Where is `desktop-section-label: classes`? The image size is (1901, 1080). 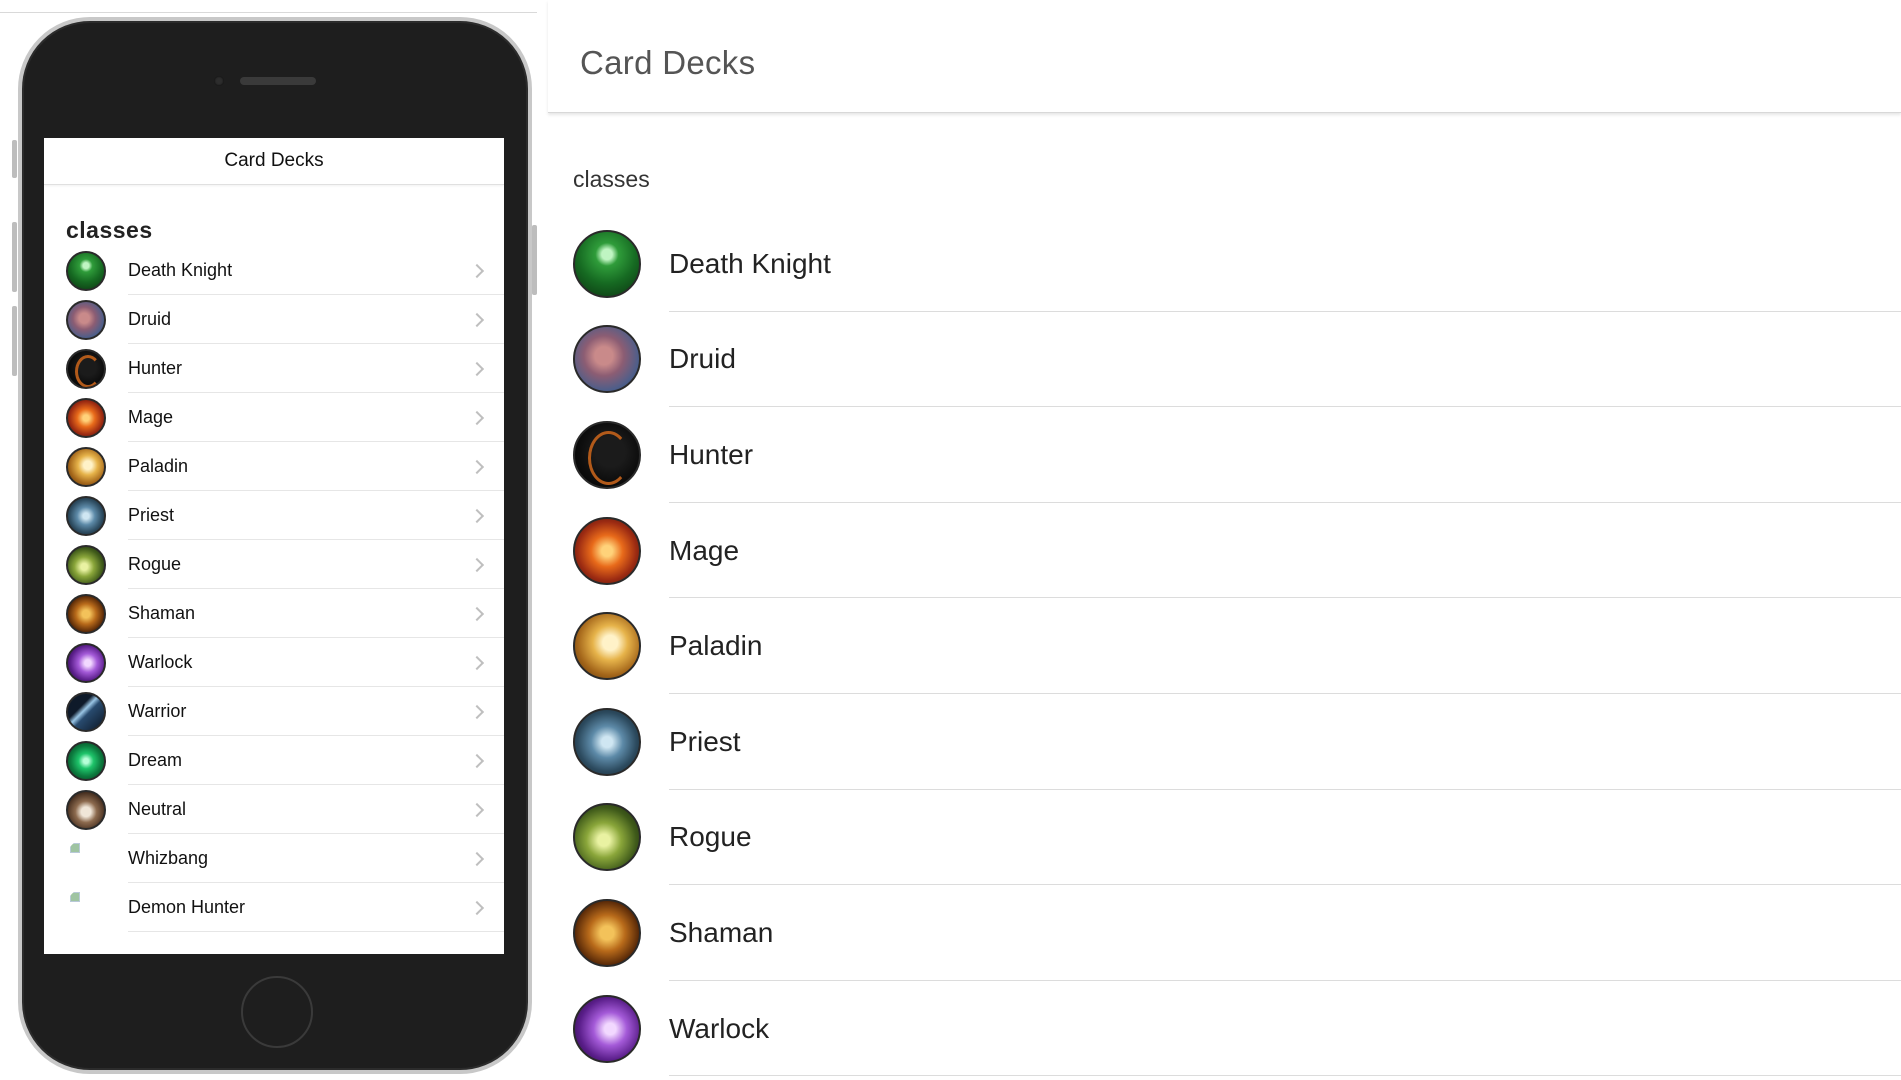
desktop-section-label: classes is located at coordinates (611, 179).